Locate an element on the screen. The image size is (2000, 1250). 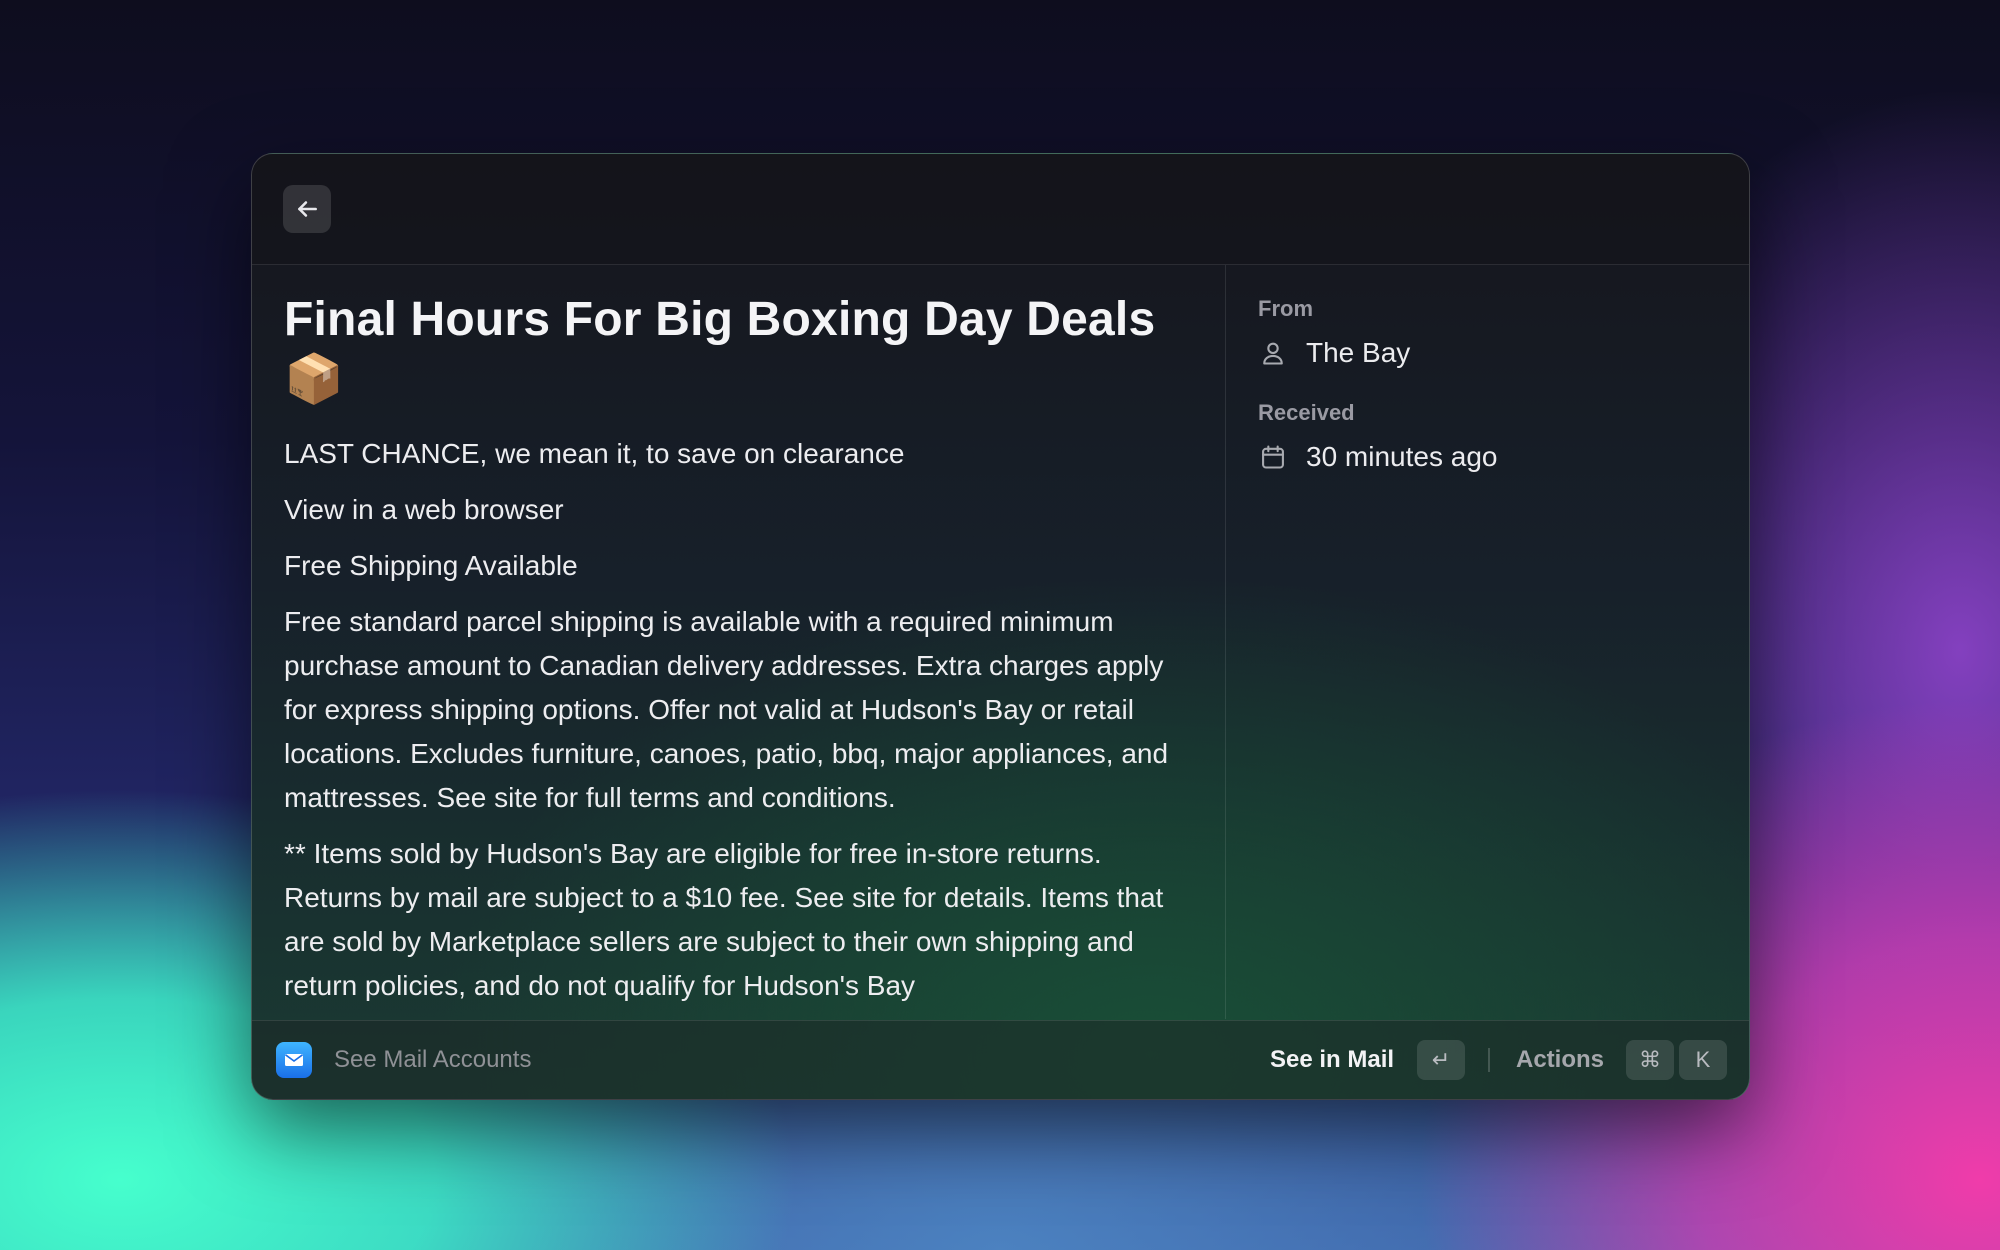
received-label: Received is located at coordinates (1306, 412).